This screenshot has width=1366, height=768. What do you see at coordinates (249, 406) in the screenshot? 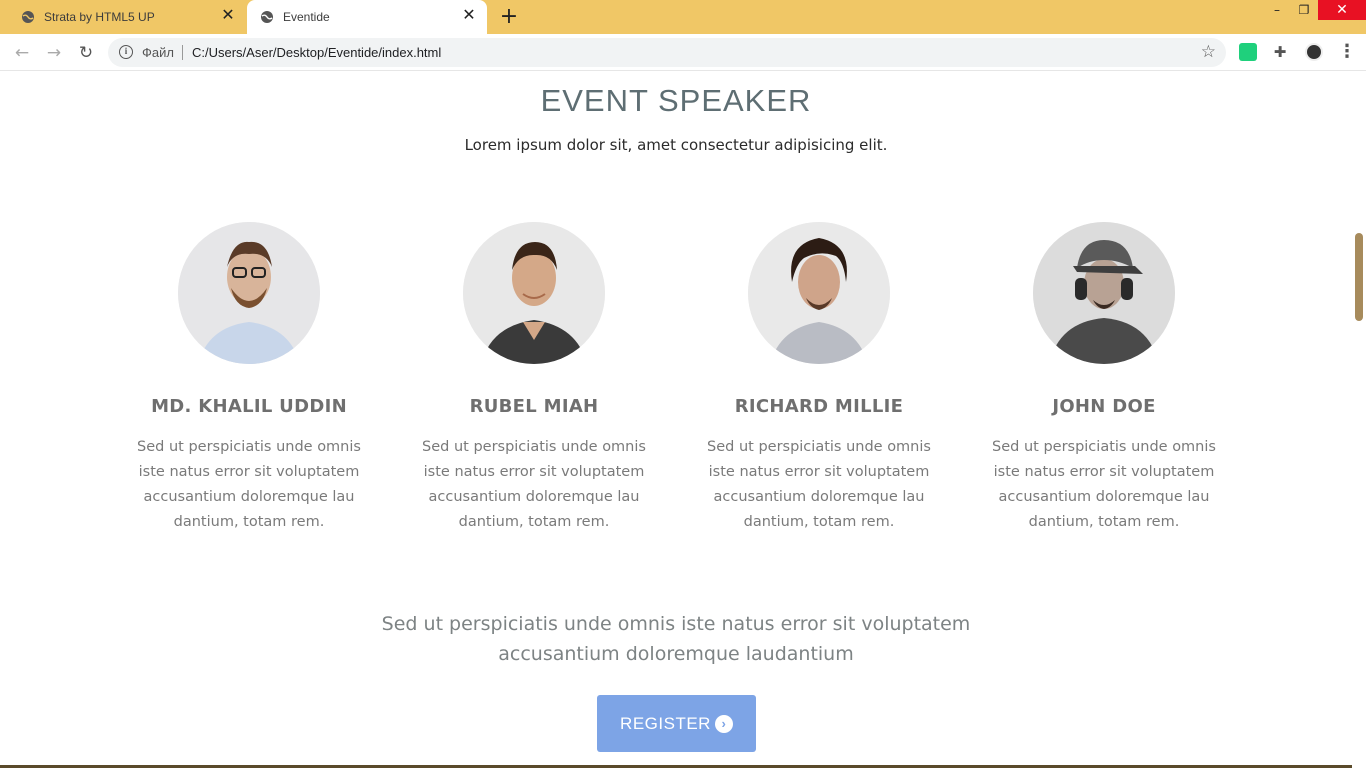
I see `speaker-name: MD. KHALIL UDDIN` at bounding box center [249, 406].